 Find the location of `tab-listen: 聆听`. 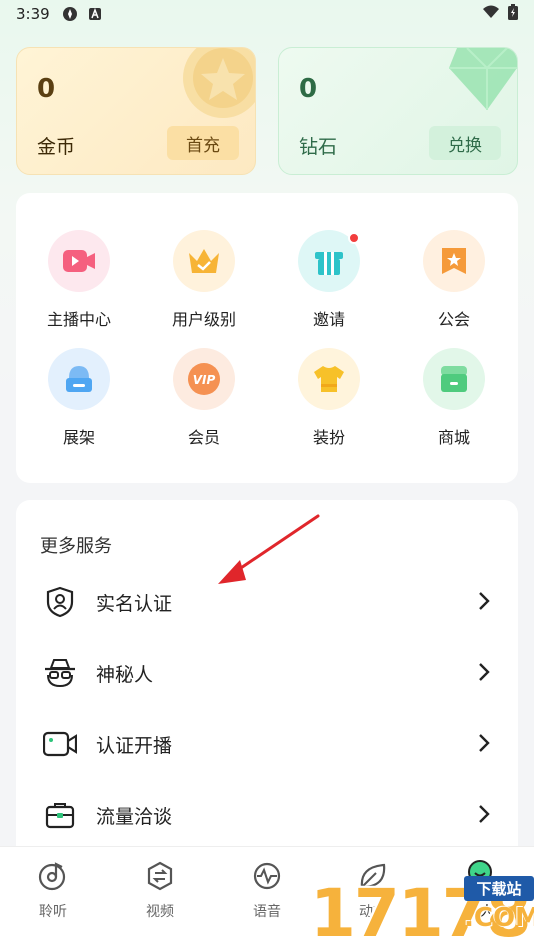

tab-listen: 聆听 is located at coordinates (53, 890).